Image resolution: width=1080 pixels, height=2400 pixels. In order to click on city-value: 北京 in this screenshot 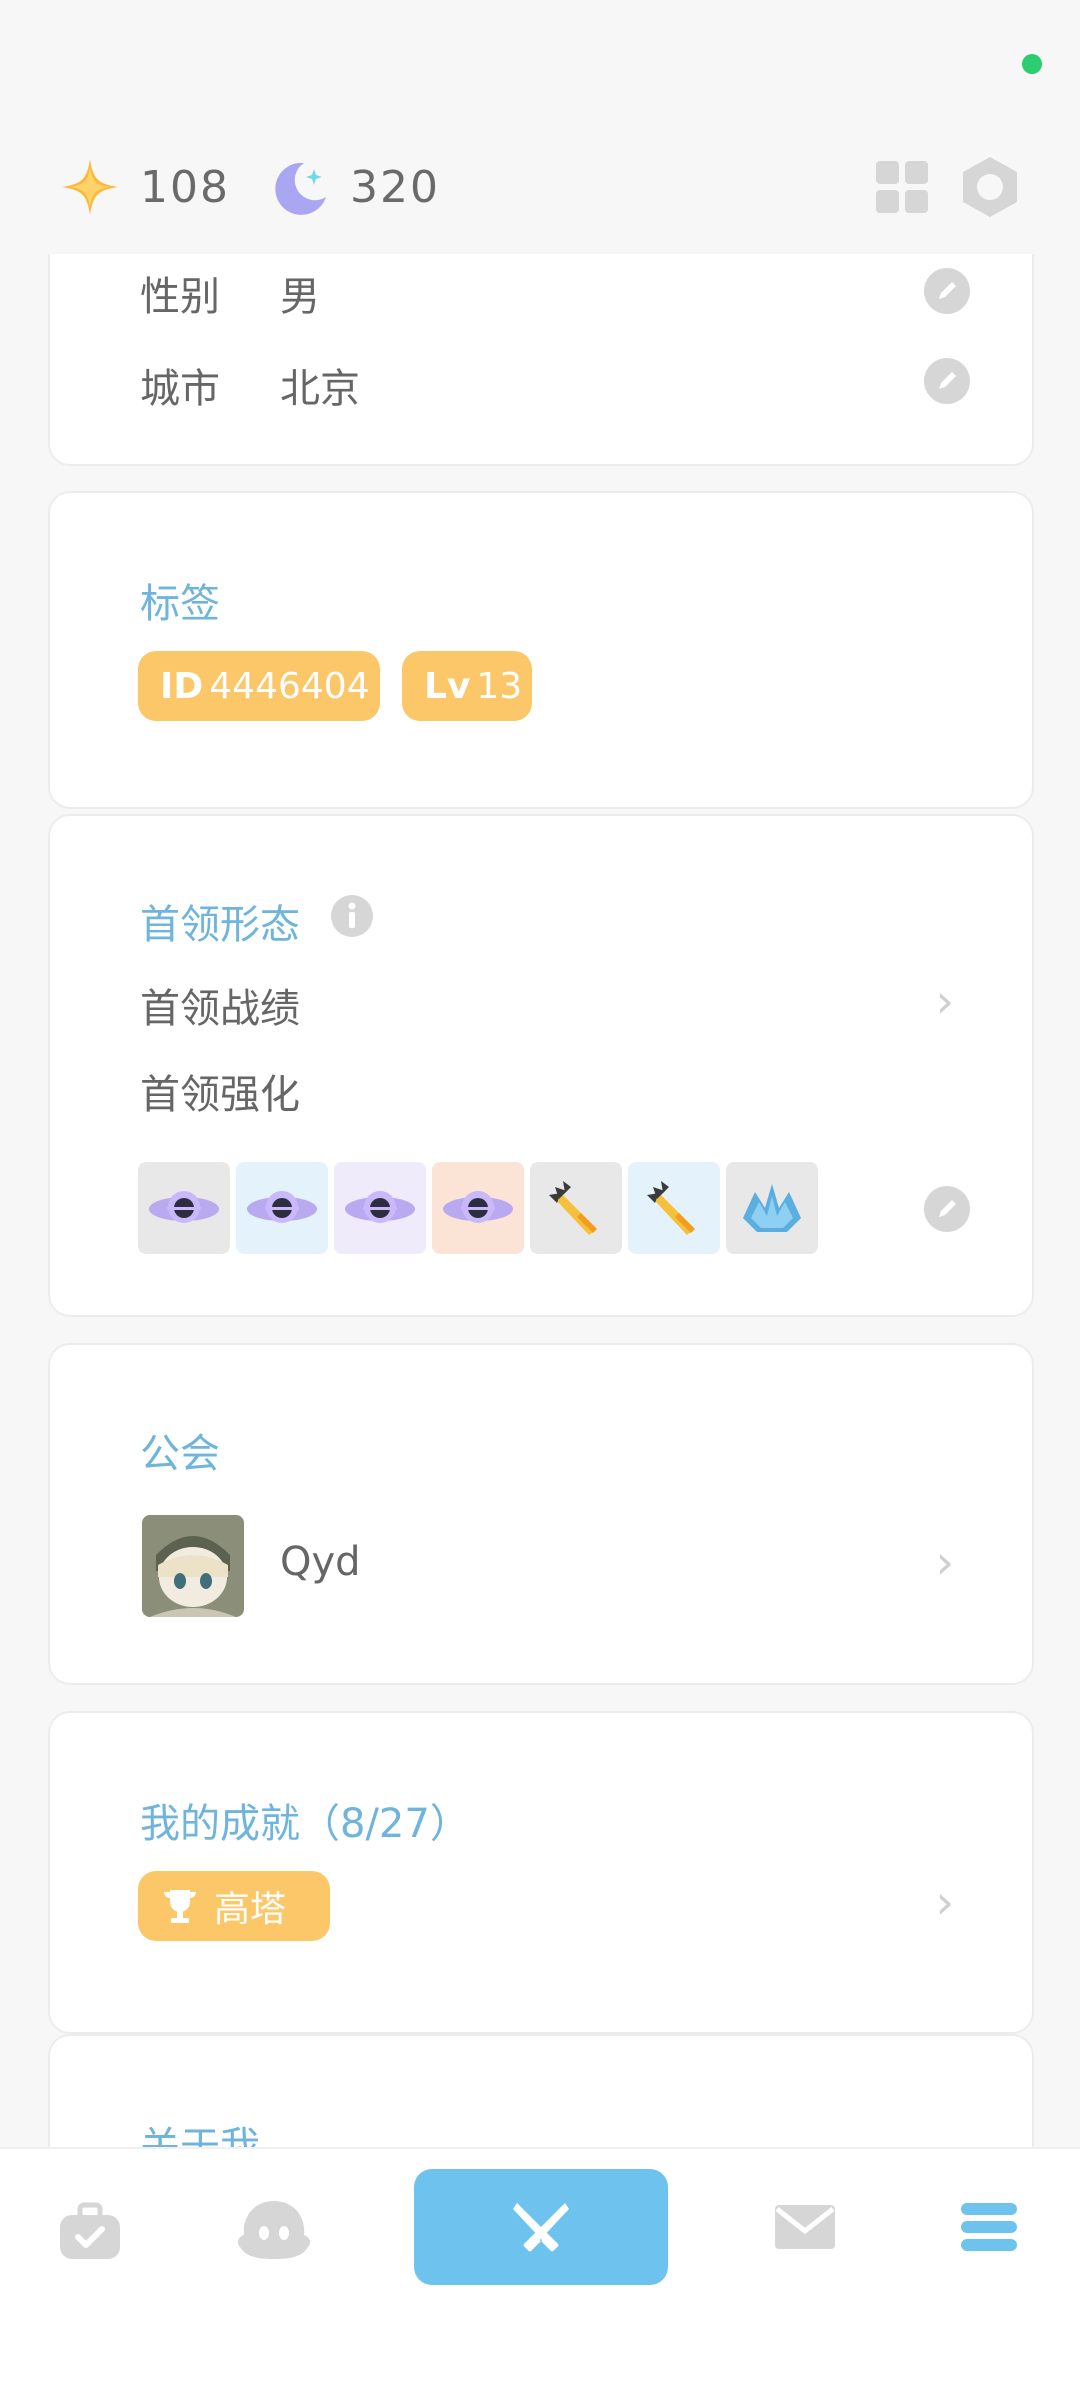, I will do `click(320, 389)`.